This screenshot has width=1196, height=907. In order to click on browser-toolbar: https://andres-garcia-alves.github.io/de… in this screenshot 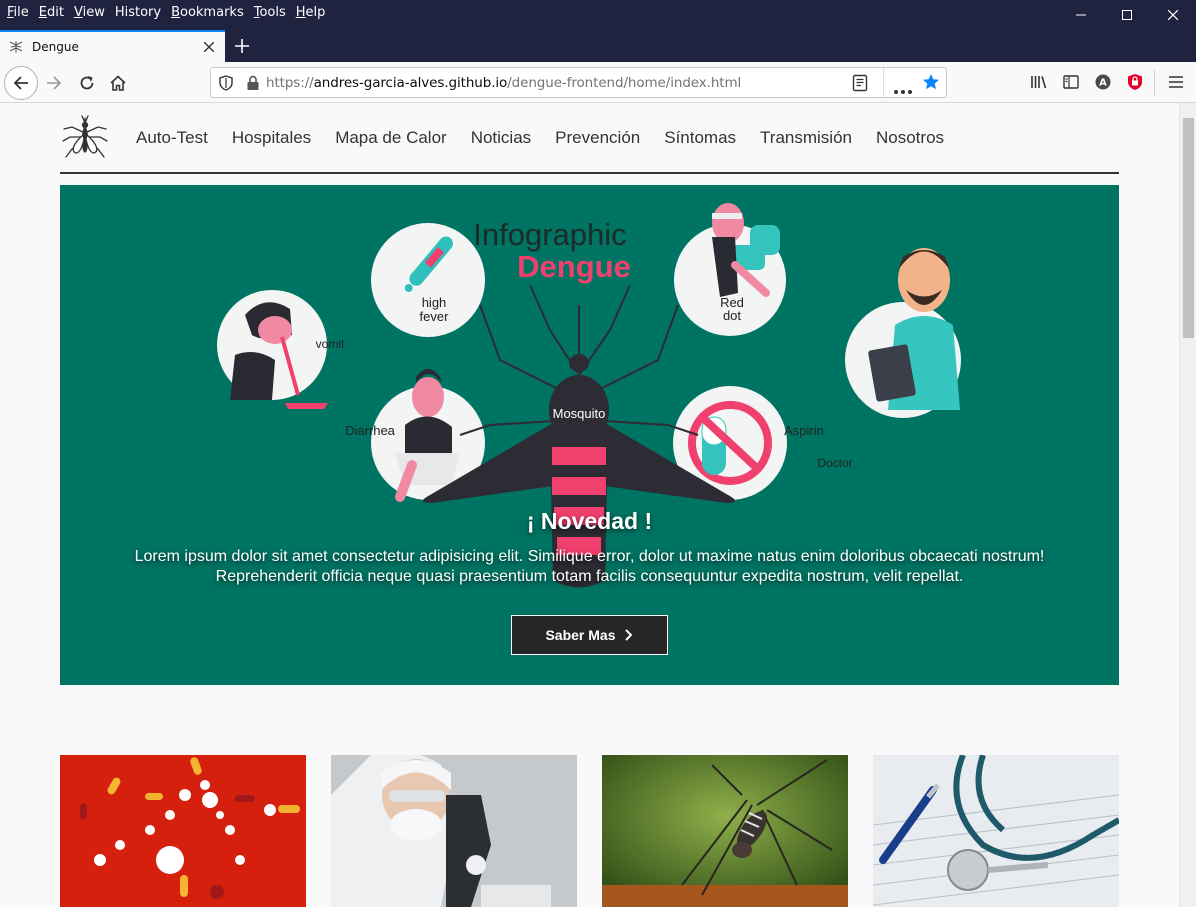, I will do `click(598, 82)`.